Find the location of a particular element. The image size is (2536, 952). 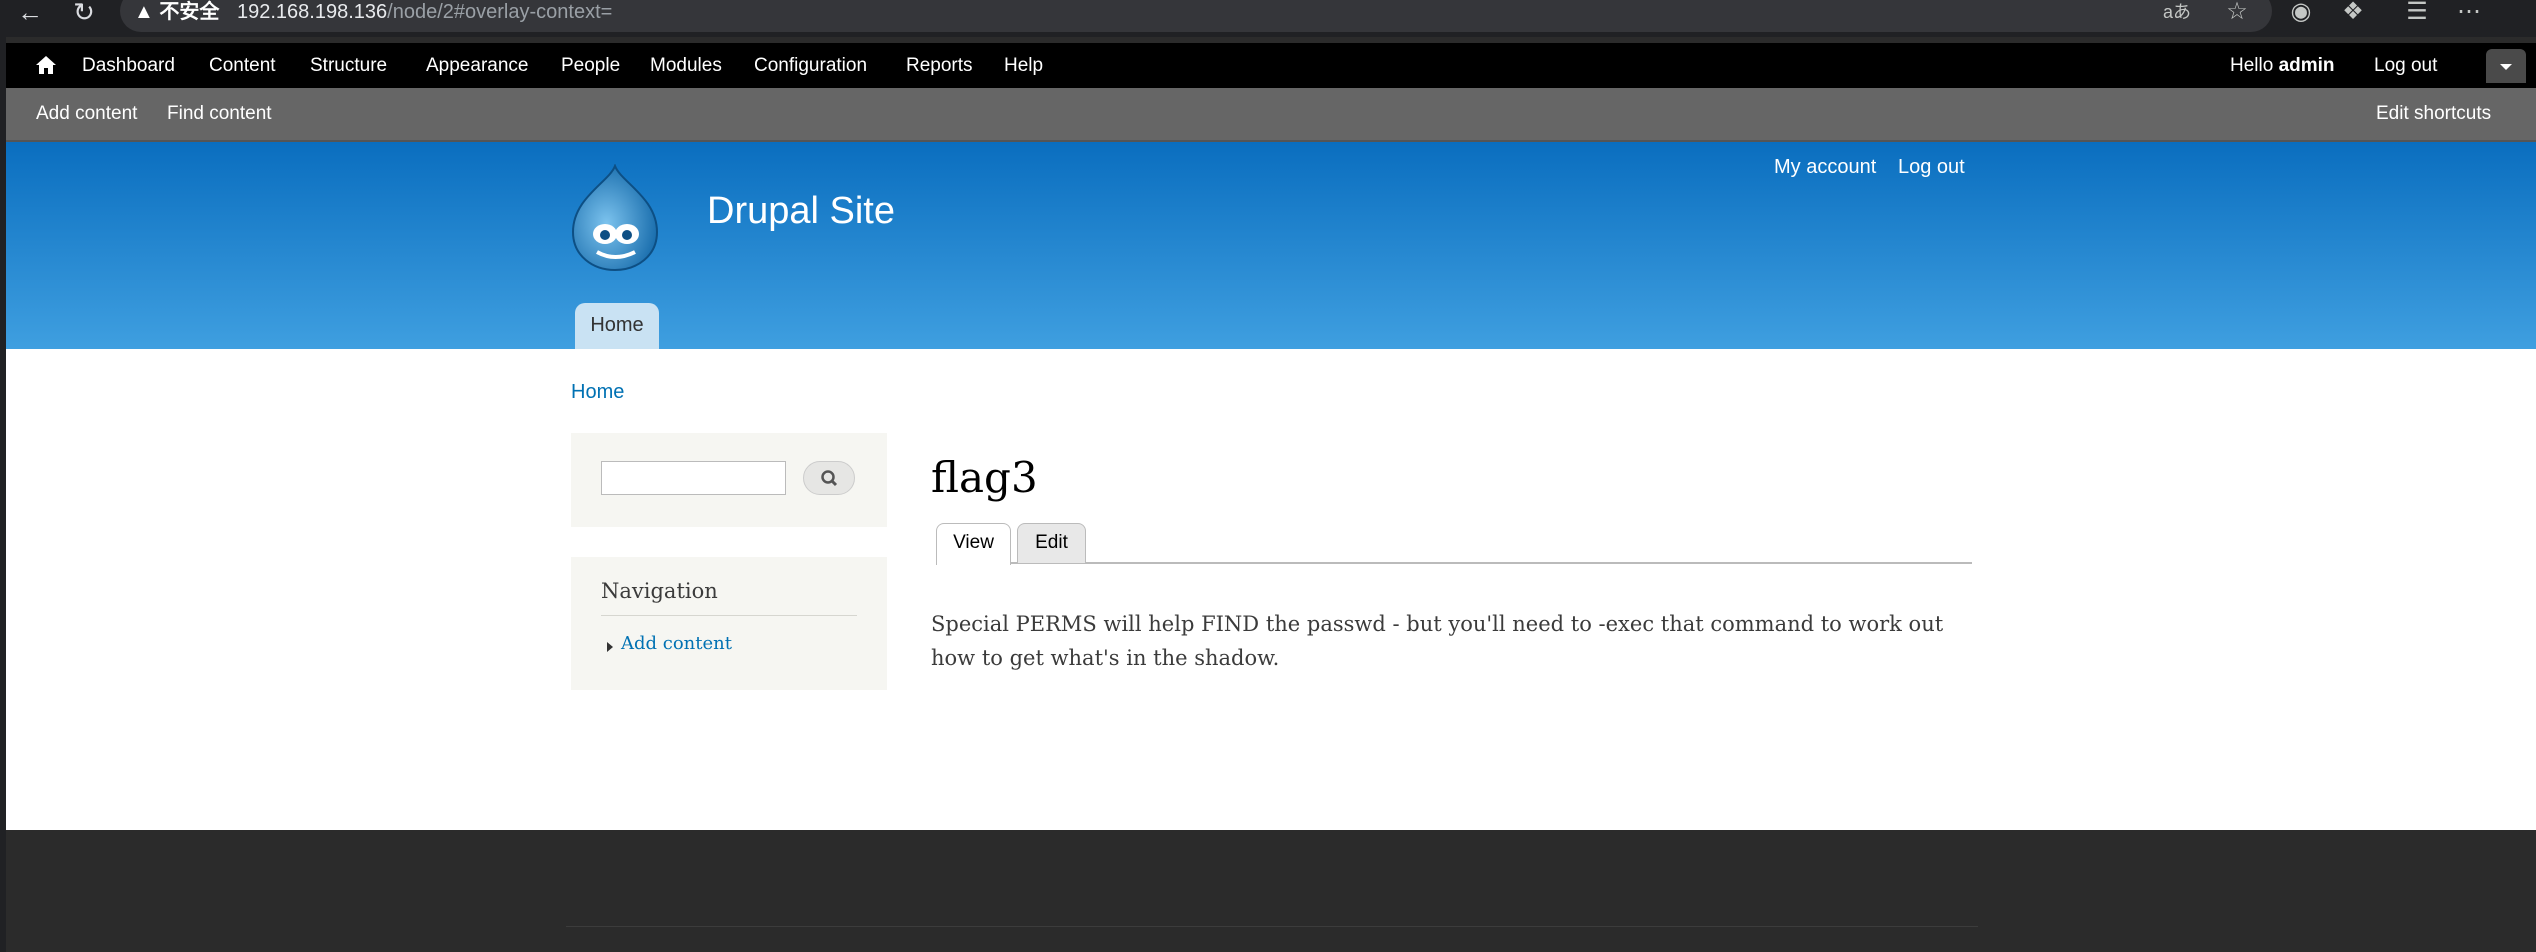

toolbar-item-configuration: Configuration is located at coordinates (810, 65).